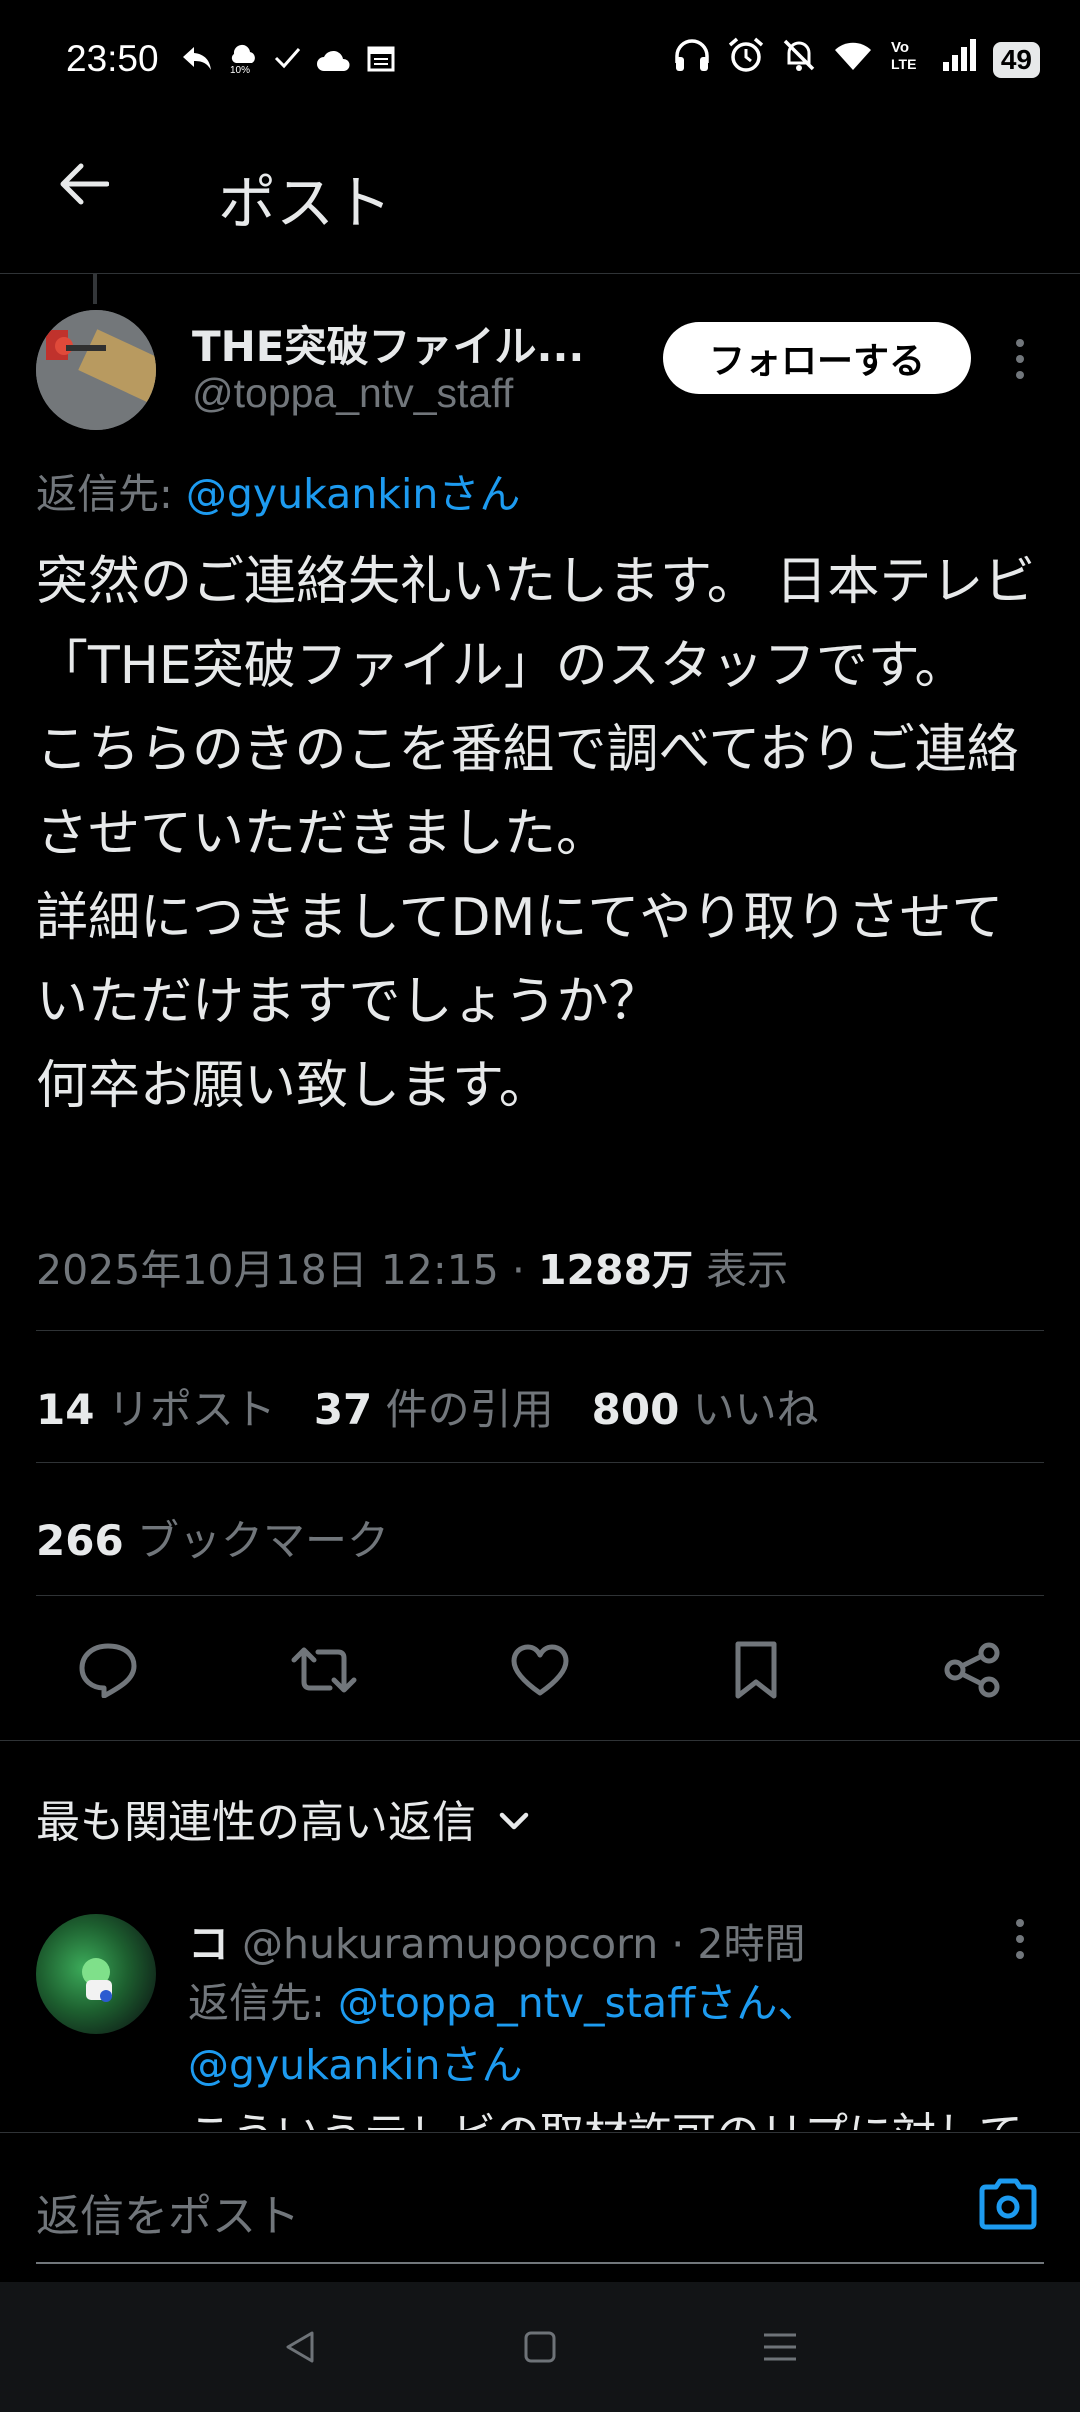 This screenshot has width=1080, height=2412. Describe the element at coordinates (240, 69) in the screenshot. I see `svg-text: 10%` at that location.